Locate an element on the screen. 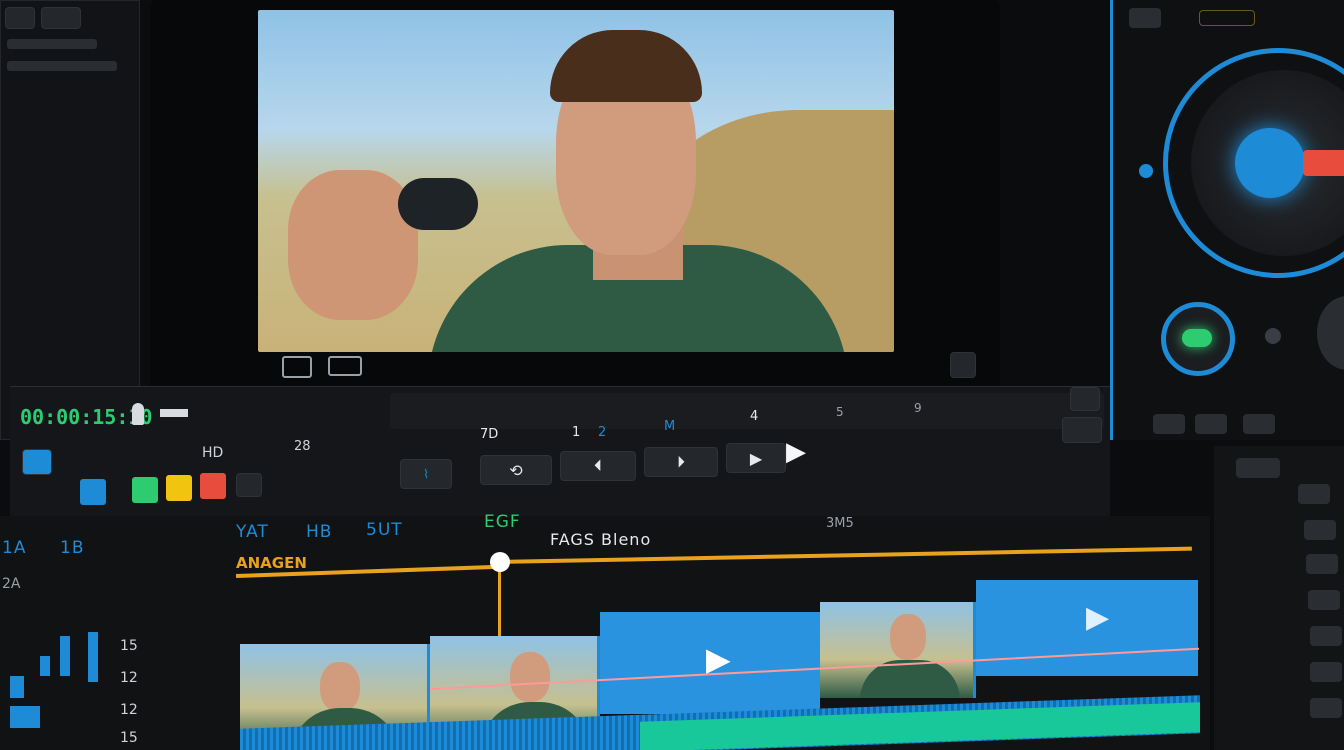  shuttle-knob is located at coordinates (1198, 339).